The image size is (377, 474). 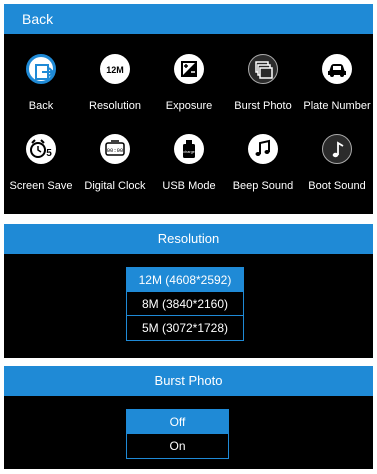 I want to click on digital-clock-icon: 00:00, so click(x=115, y=149).